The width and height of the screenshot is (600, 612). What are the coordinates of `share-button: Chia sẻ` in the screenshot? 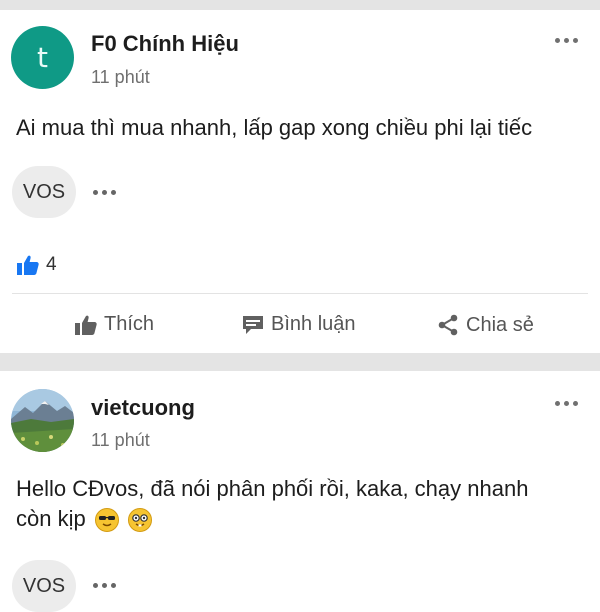 It's located at (485, 325).